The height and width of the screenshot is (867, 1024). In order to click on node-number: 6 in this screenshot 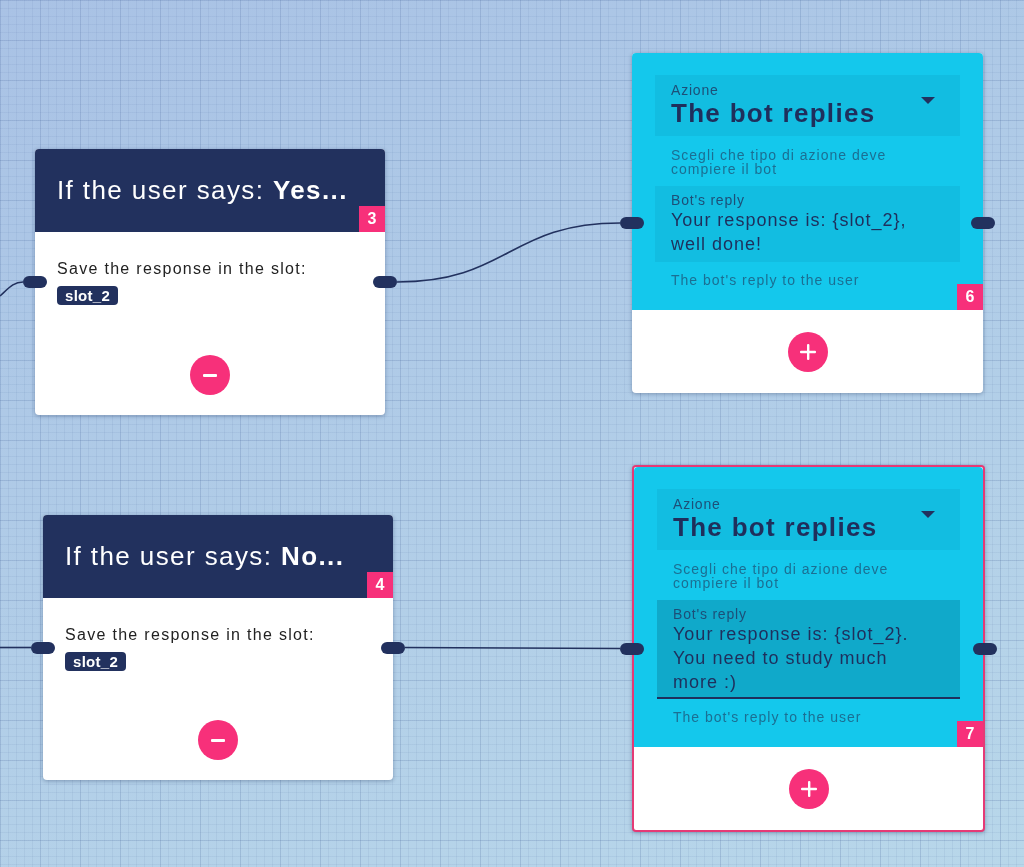, I will do `click(970, 297)`.